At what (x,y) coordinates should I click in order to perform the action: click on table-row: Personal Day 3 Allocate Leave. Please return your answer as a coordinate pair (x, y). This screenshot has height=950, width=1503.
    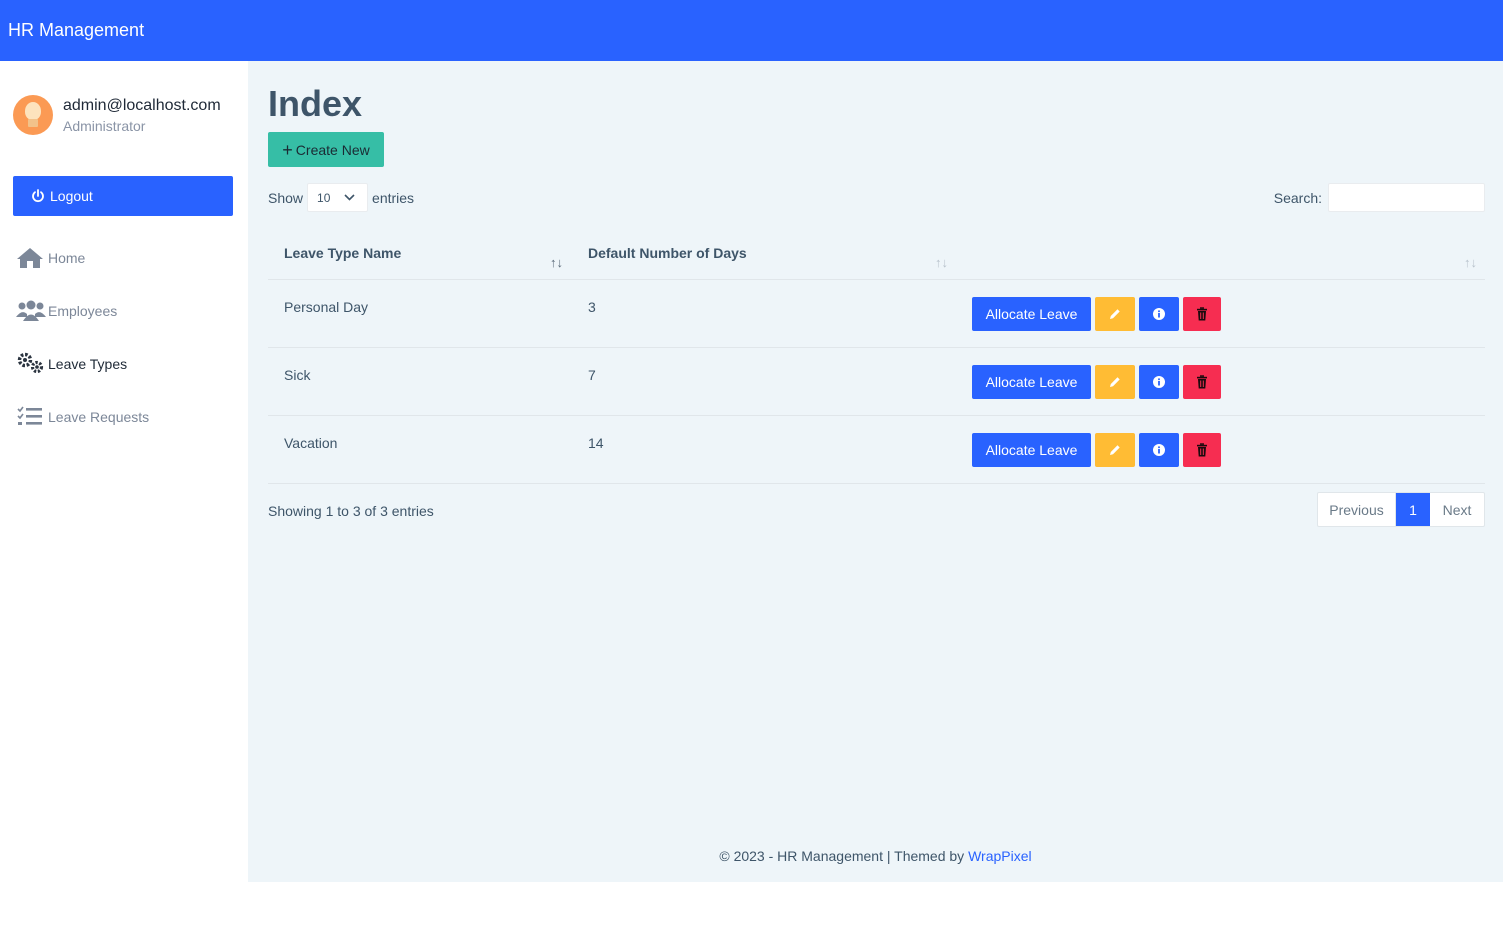
    Looking at the image, I should click on (876, 314).